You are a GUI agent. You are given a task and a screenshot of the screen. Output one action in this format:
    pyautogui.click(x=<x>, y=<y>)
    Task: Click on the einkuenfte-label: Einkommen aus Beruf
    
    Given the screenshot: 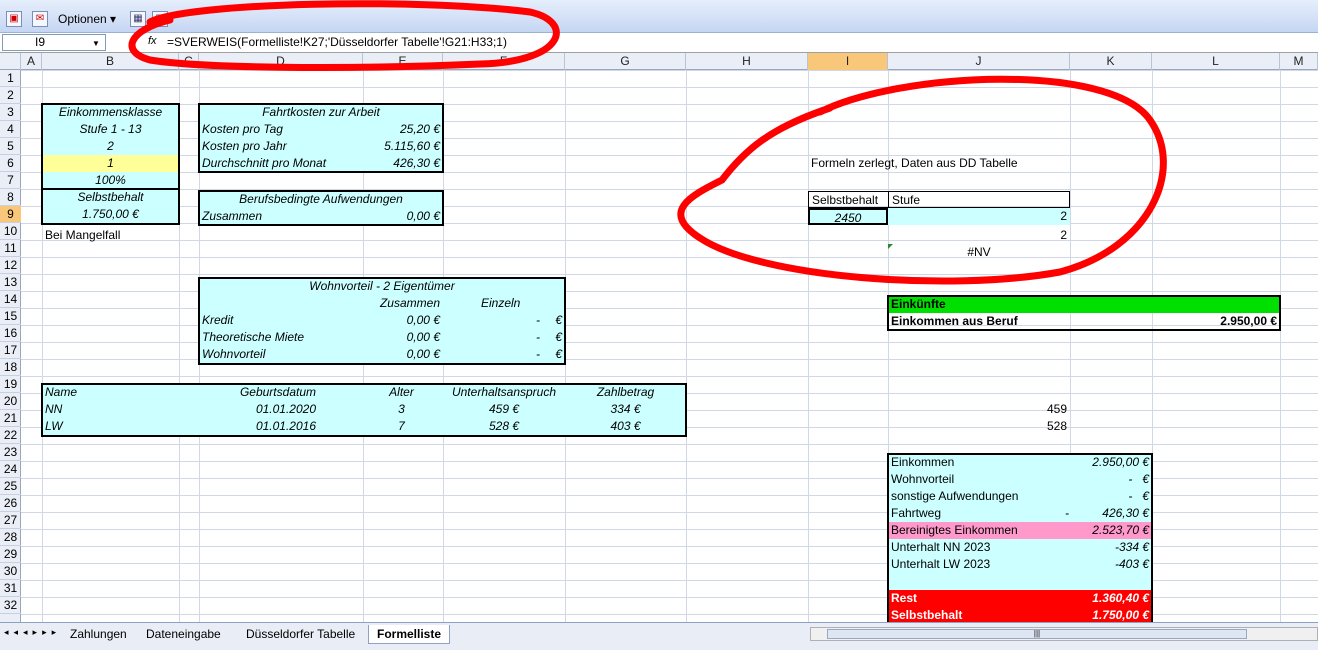 What is the action you would take?
    pyautogui.click(x=1020, y=321)
    